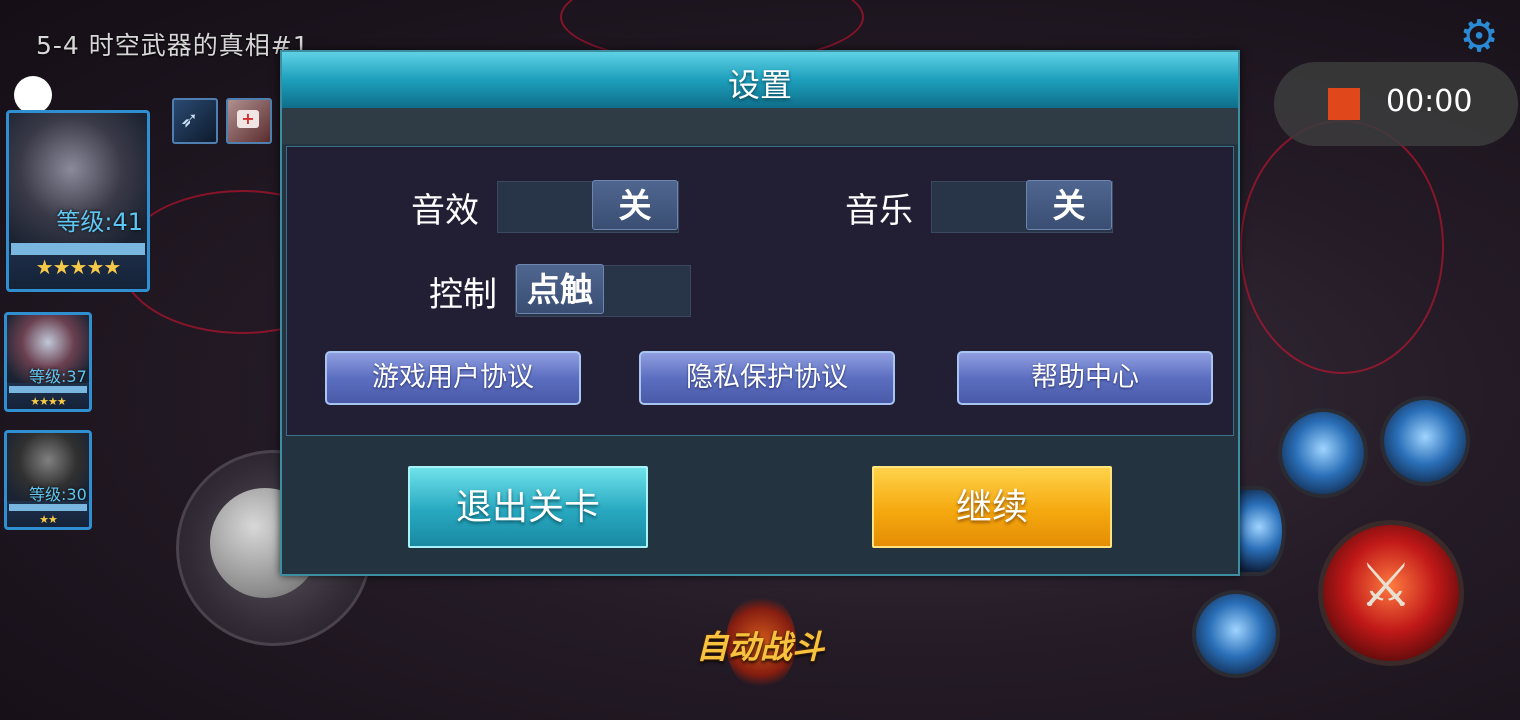 This screenshot has width=1520, height=720. What do you see at coordinates (33, 95) in the screenshot?
I see `floating-dot` at bounding box center [33, 95].